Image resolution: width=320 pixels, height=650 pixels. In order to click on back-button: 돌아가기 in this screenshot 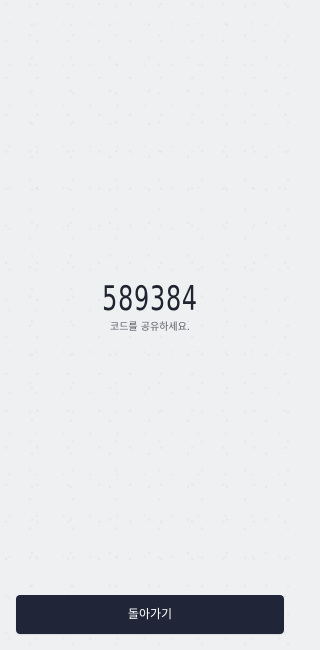, I will do `click(150, 614)`.